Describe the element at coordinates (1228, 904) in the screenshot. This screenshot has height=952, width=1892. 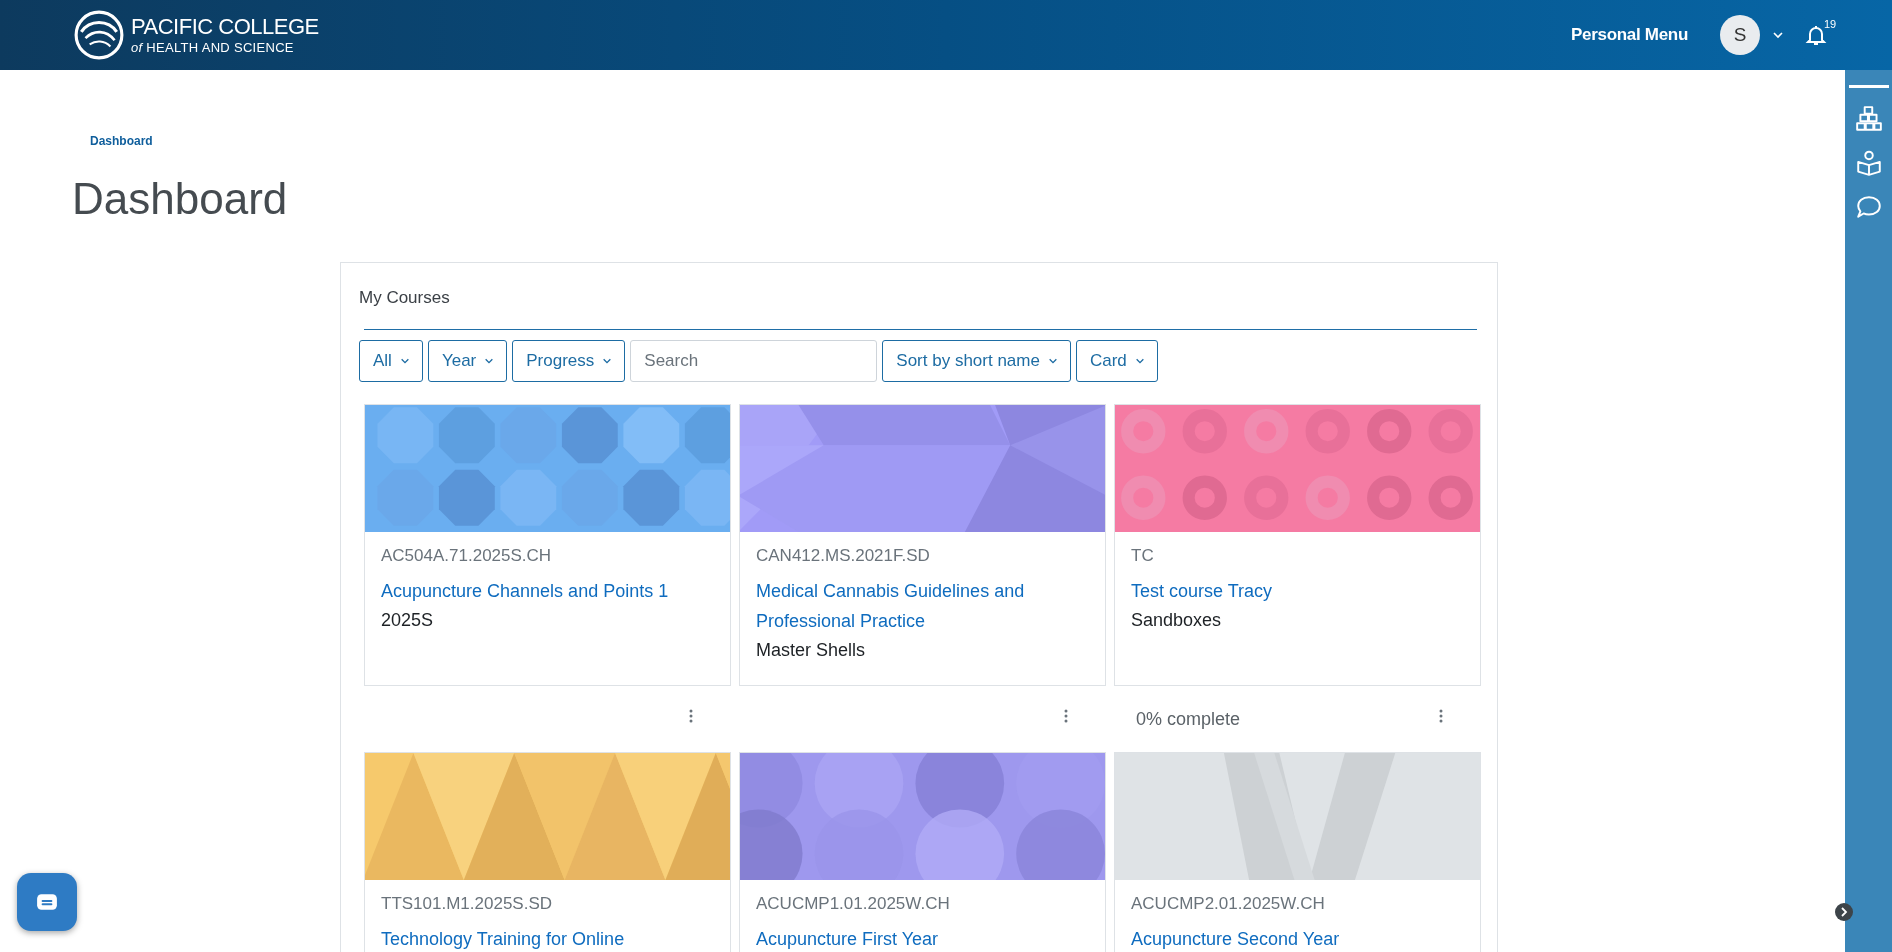
I see `course-shortname: ACUCMP2.01.2025W.CH` at that location.